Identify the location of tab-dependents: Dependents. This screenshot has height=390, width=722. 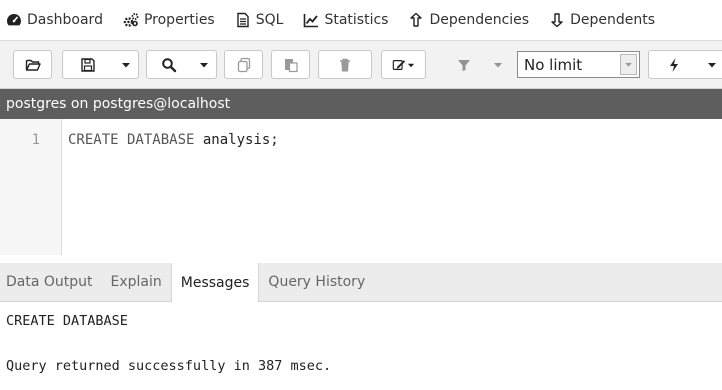
(602, 20).